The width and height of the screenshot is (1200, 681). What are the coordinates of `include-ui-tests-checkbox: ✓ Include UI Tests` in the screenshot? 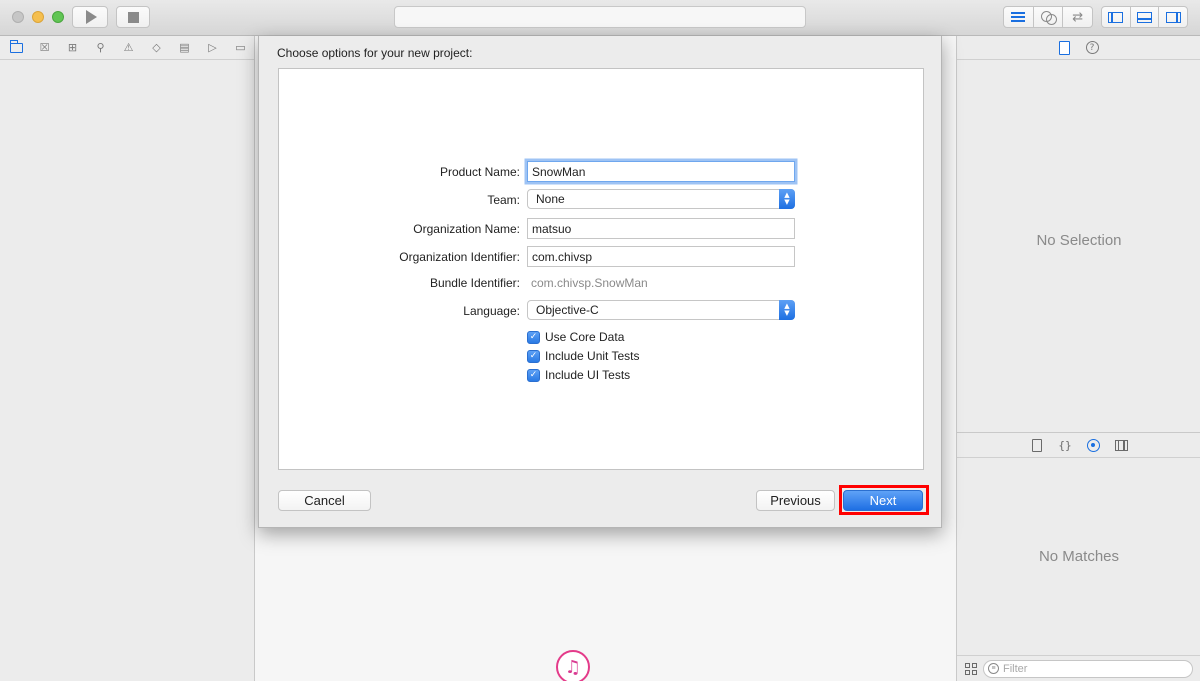 It's located at (578, 375).